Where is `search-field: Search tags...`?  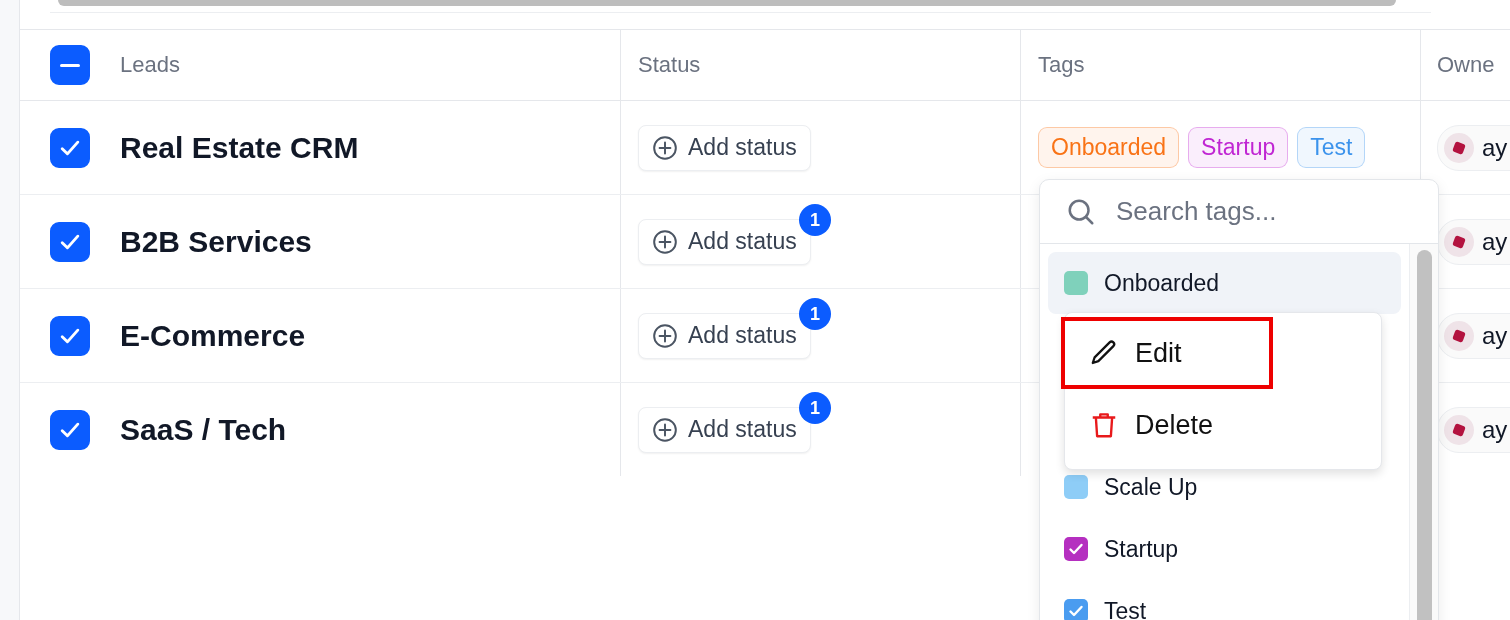
search-field: Search tags... is located at coordinates (1256, 211).